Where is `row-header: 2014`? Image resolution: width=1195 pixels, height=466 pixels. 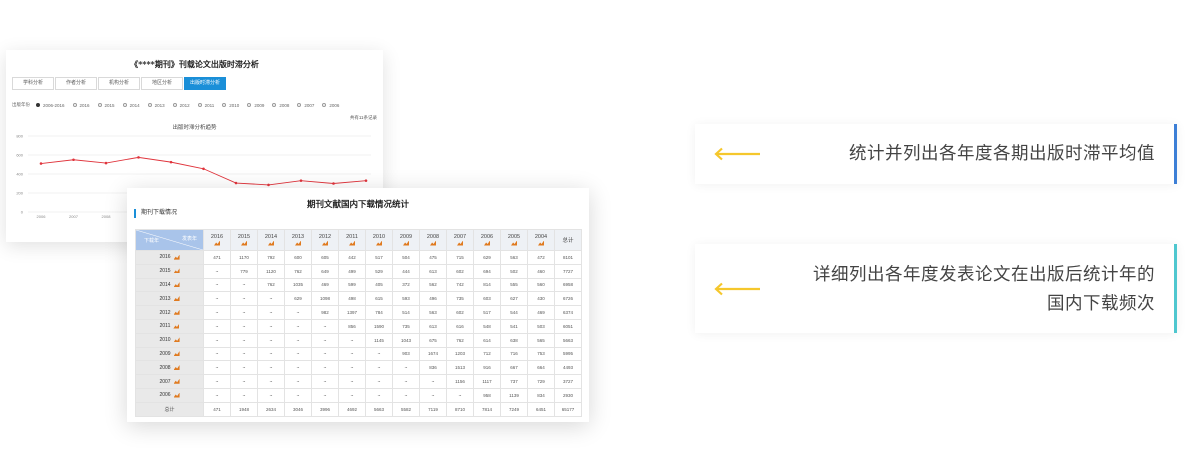
row-header: 2014 is located at coordinates (169, 285).